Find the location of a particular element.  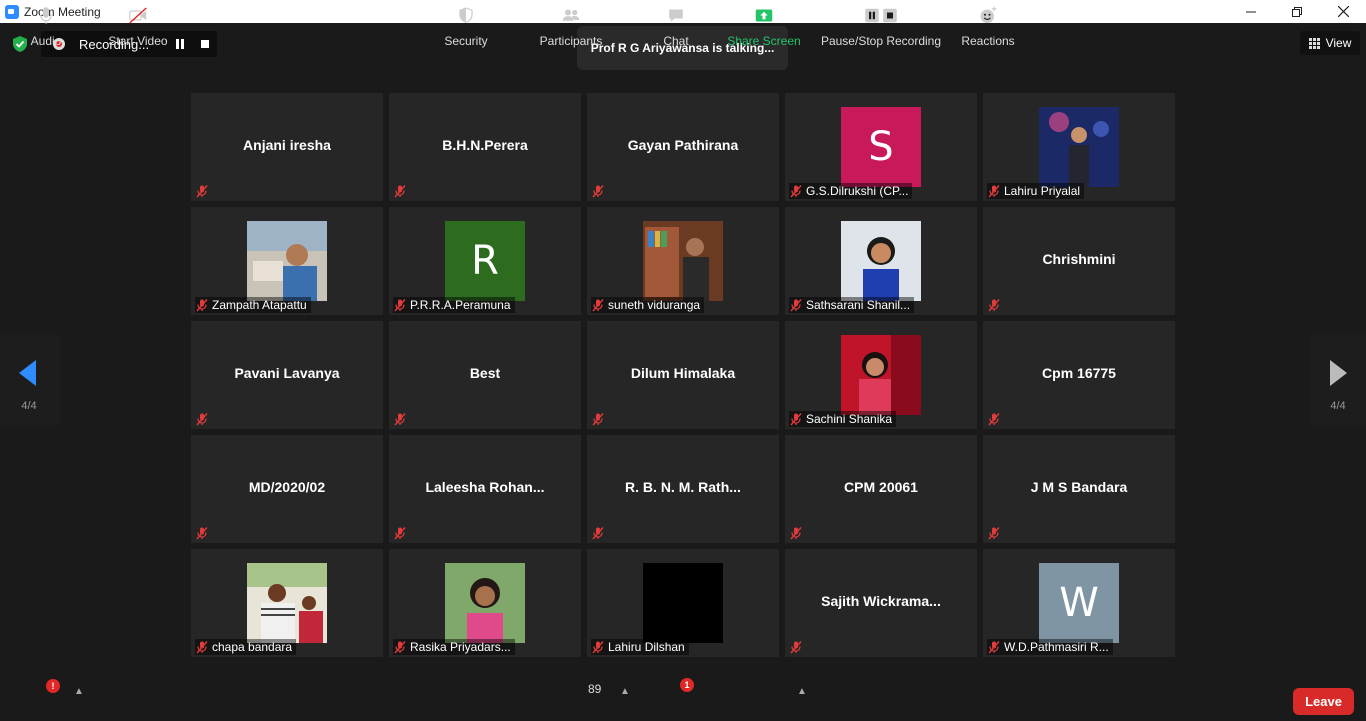

encryption-shield-icon is located at coordinates (20, 44).